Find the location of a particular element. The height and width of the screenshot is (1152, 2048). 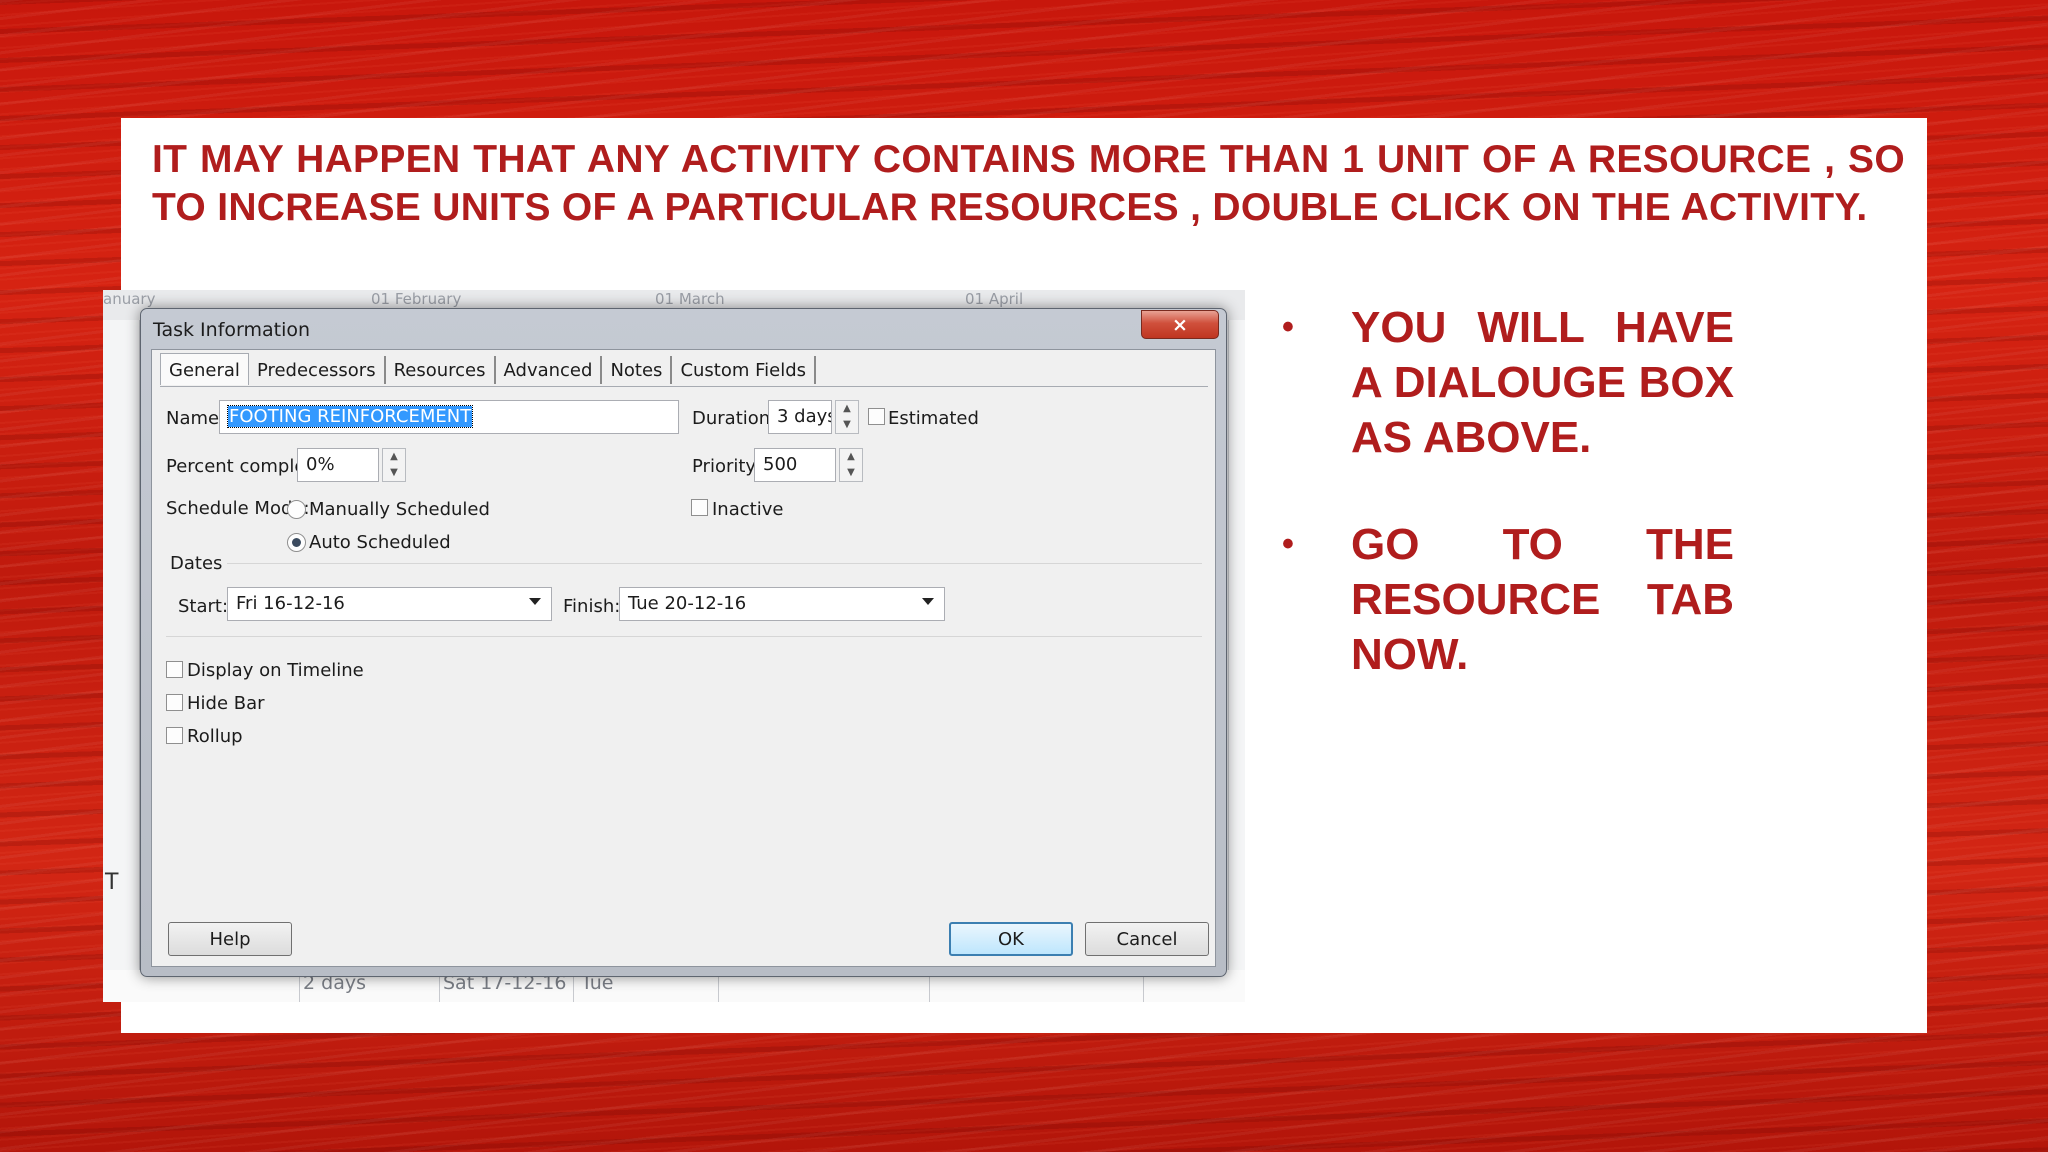

timeline-label: anuary is located at coordinates (129, 299).